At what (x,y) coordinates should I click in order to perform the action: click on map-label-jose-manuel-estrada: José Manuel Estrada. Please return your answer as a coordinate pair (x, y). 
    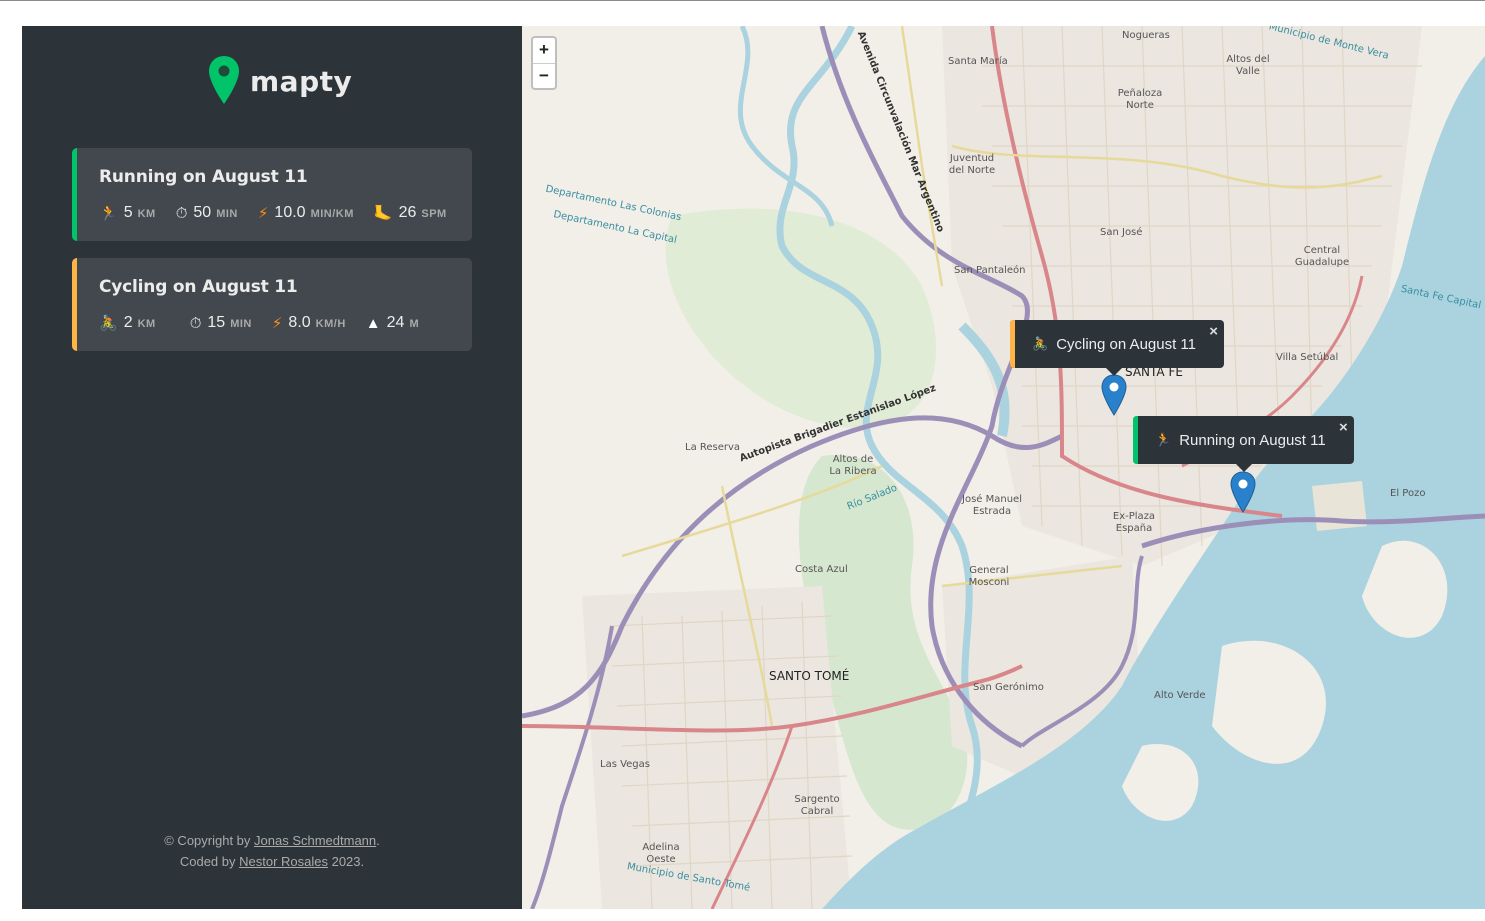
    Looking at the image, I should click on (992, 505).